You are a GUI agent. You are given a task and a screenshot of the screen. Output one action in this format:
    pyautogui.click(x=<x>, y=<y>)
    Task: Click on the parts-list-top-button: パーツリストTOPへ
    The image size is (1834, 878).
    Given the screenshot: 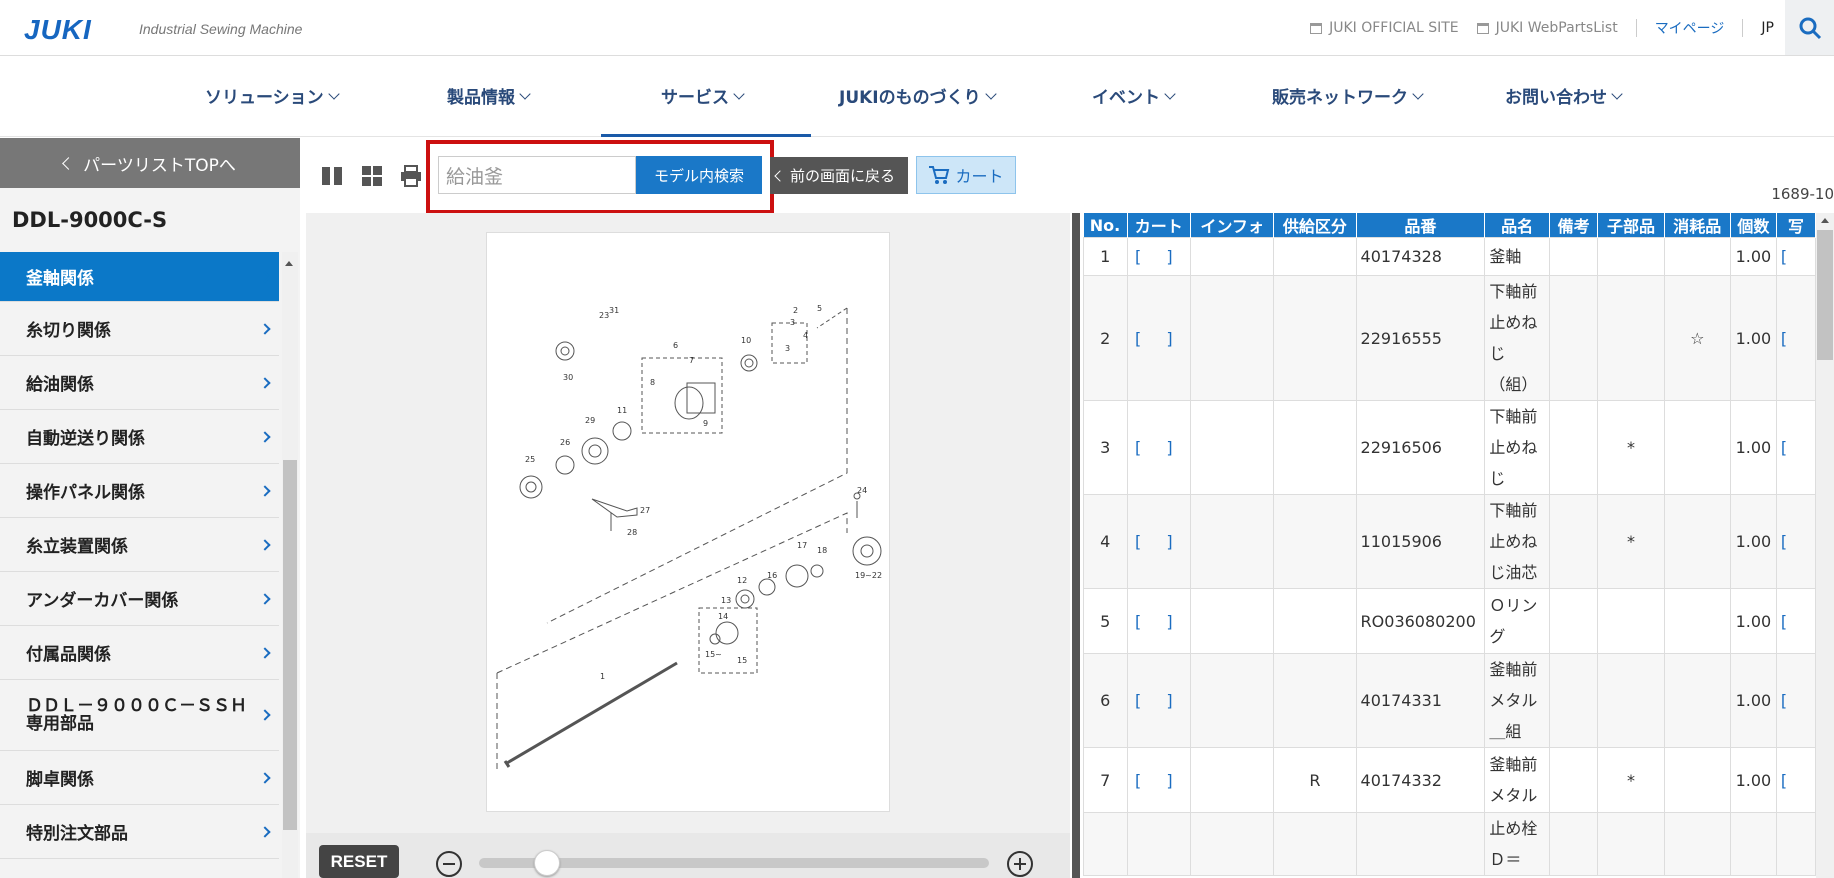 What is the action you would take?
    pyautogui.click(x=150, y=163)
    